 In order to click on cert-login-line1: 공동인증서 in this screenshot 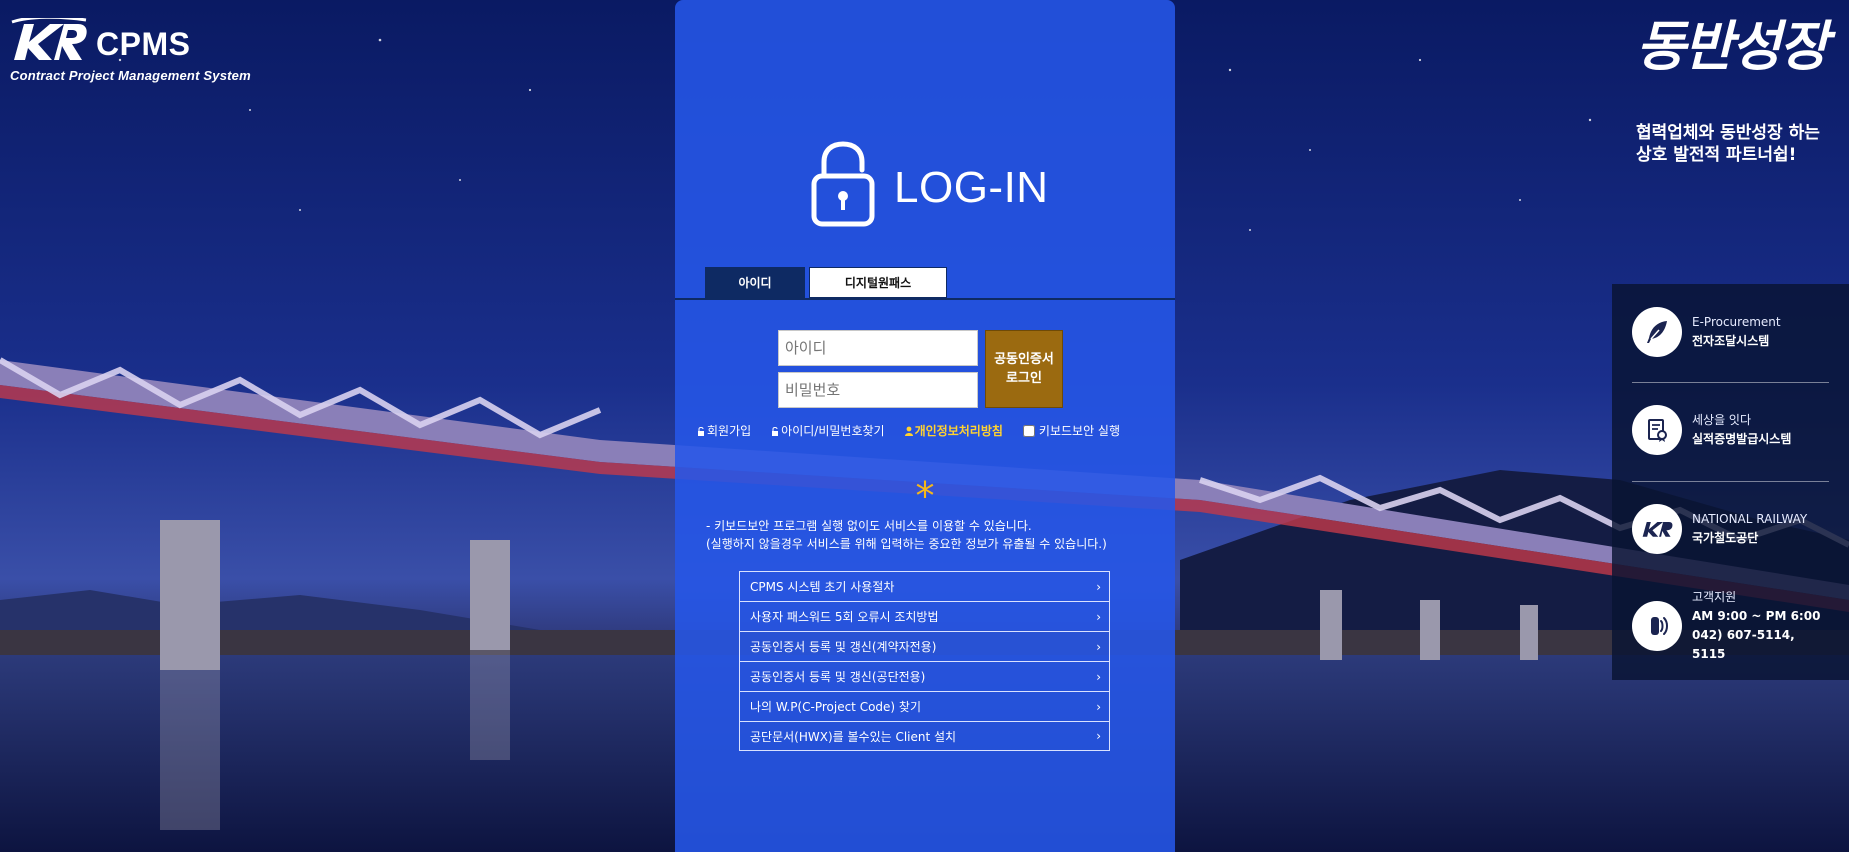, I will do `click(1024, 359)`.